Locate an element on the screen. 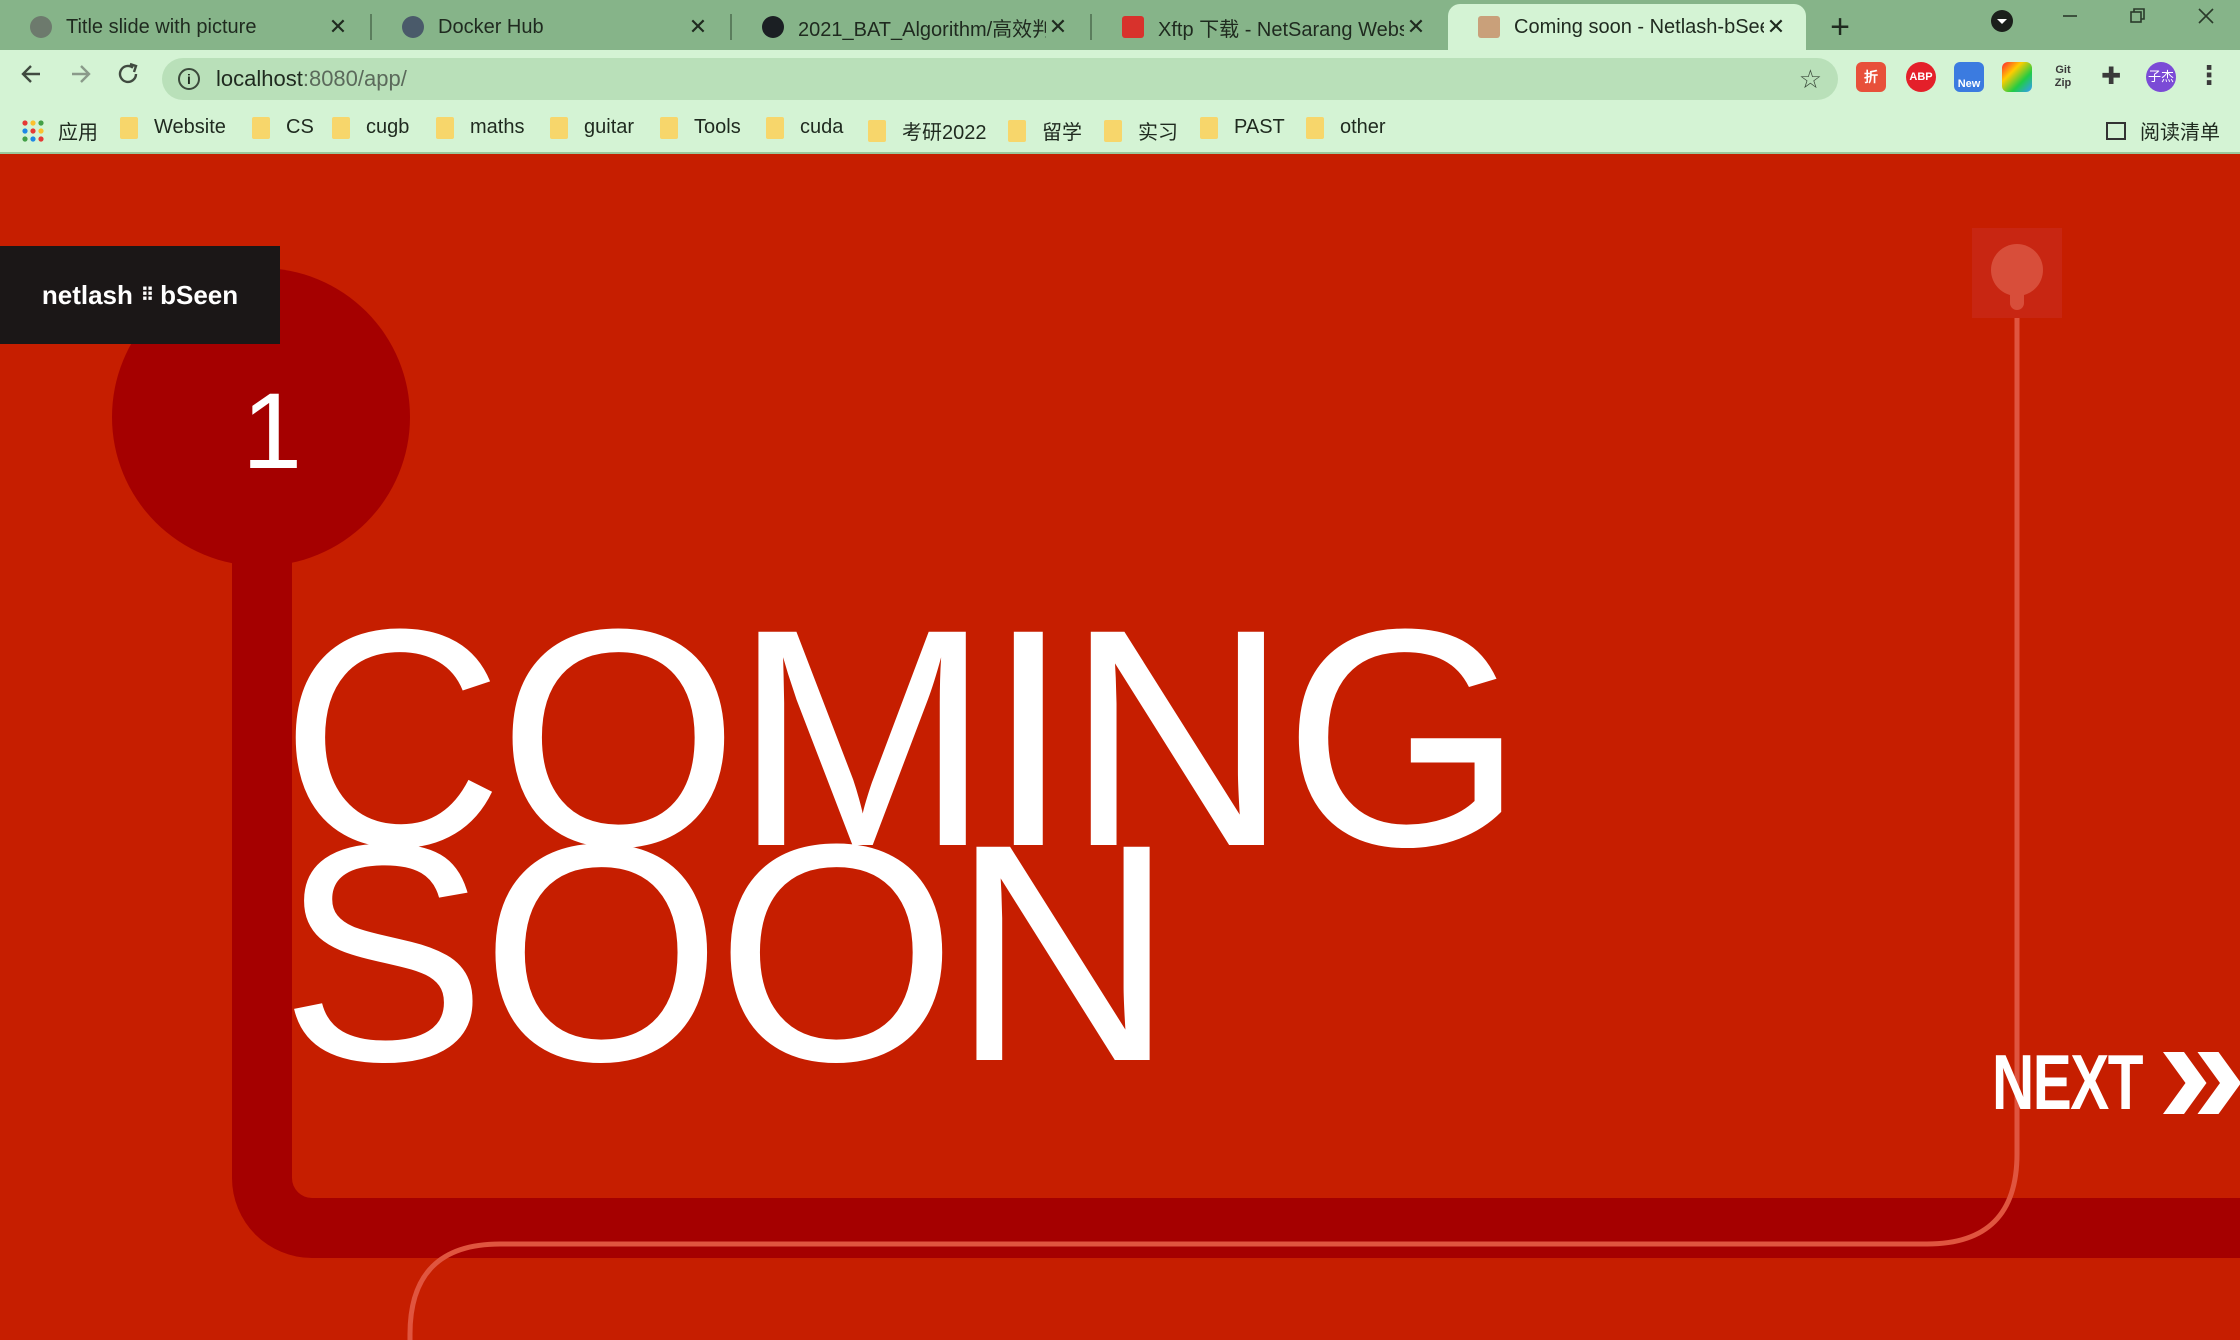 This screenshot has height=1340, width=2240. next-label: NEXT is located at coordinates (2068, 1082).